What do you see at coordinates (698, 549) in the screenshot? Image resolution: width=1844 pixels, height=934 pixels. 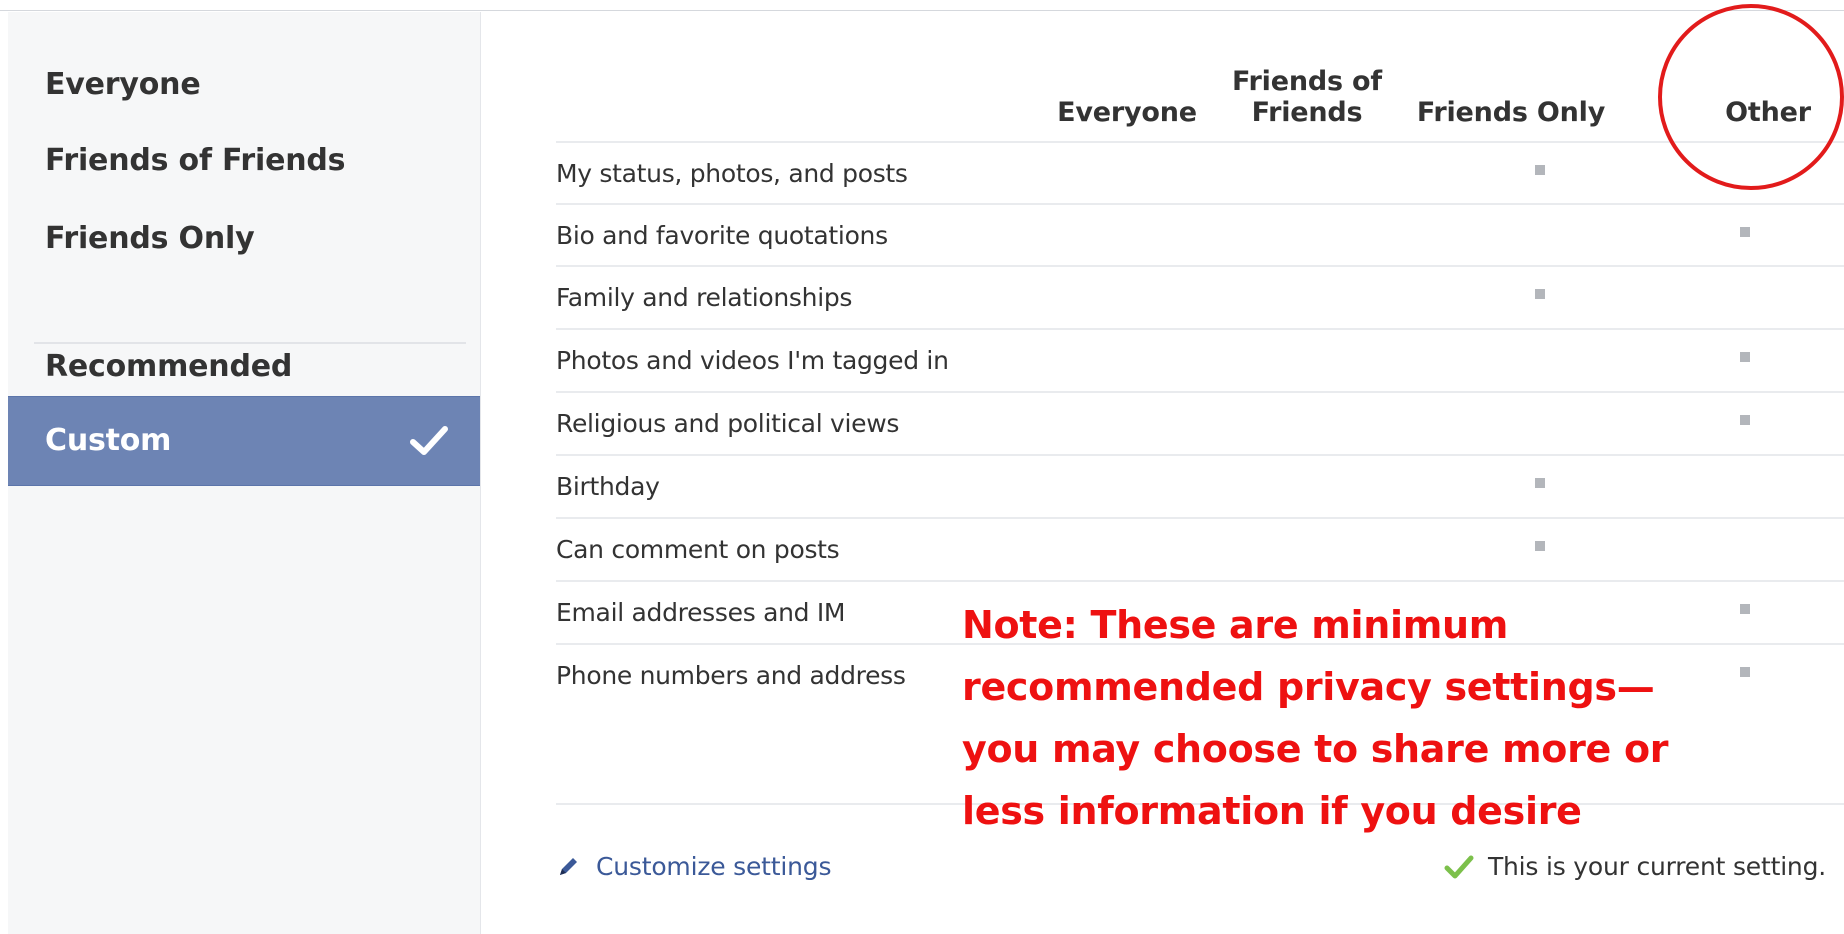 I see `row-label: Can comment on posts` at bounding box center [698, 549].